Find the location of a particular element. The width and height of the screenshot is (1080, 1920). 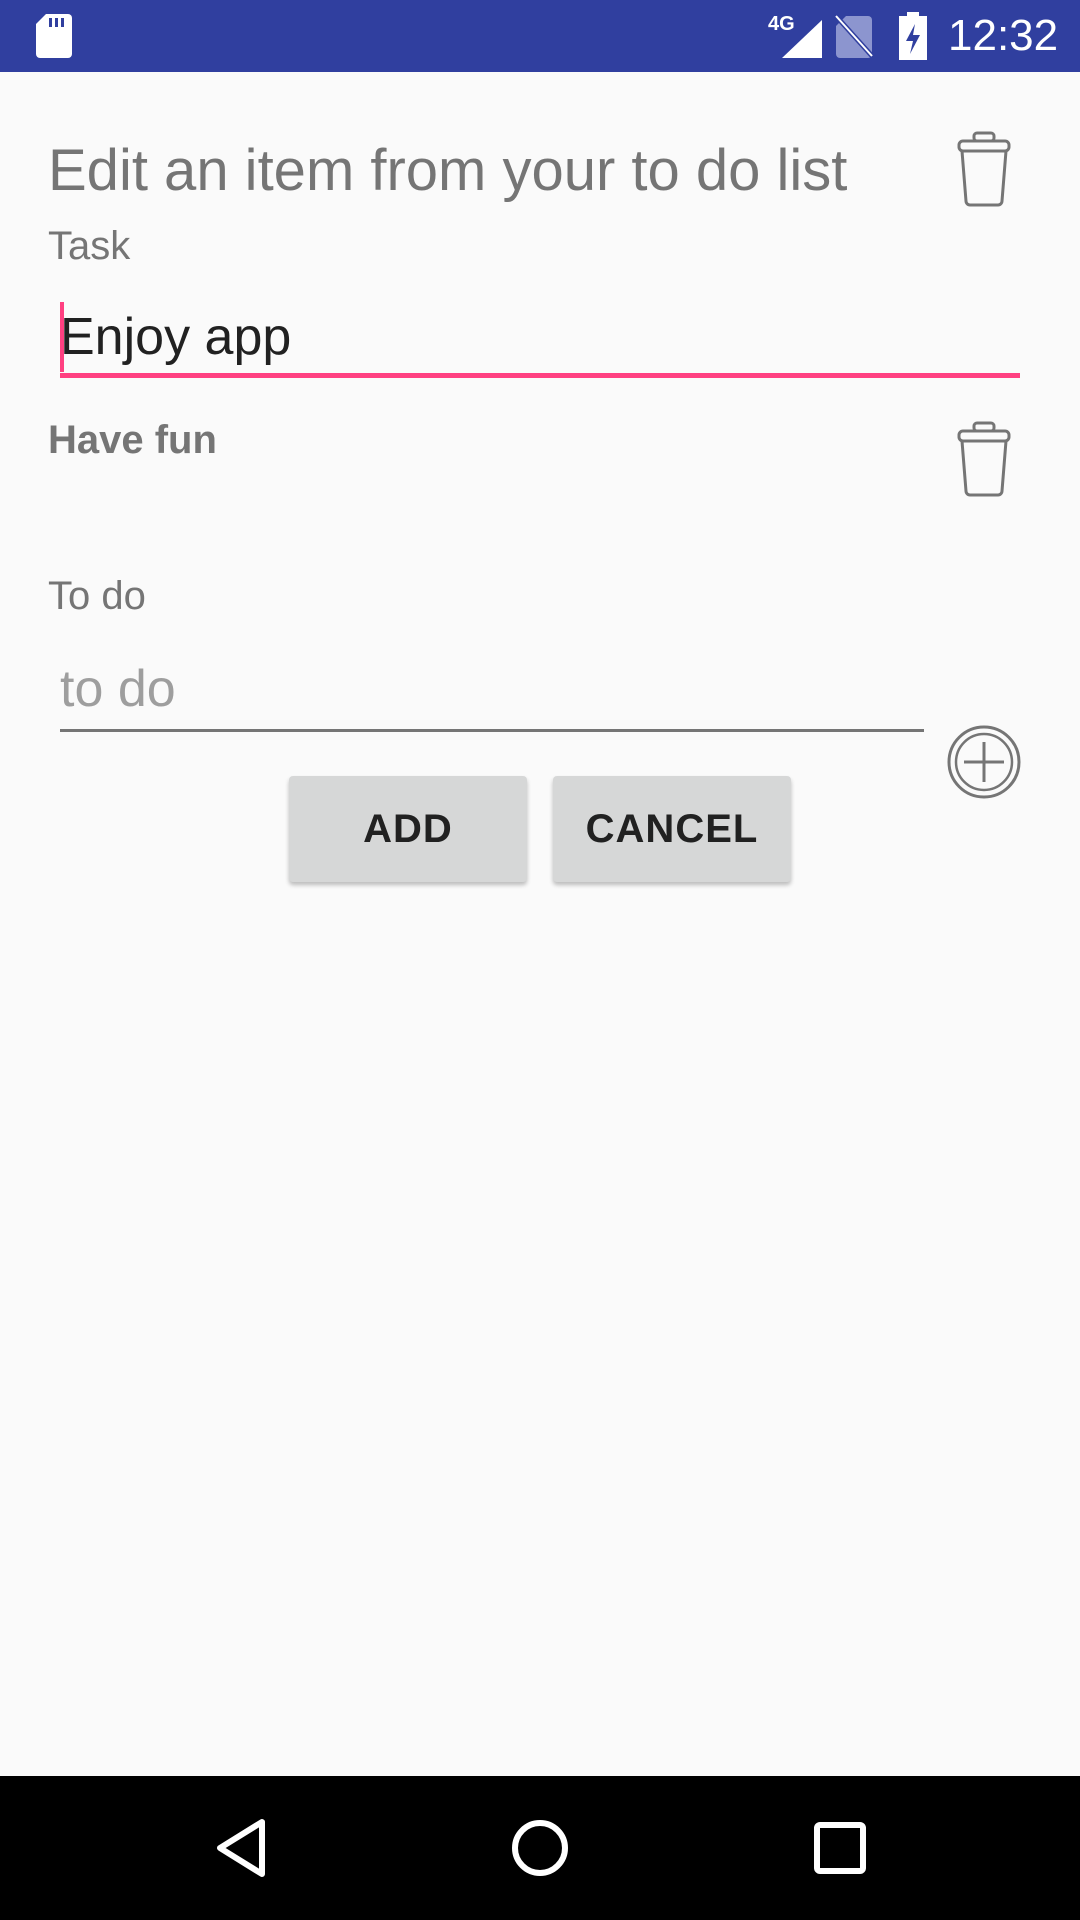

no-sim-icon is located at coordinates (854, 38).